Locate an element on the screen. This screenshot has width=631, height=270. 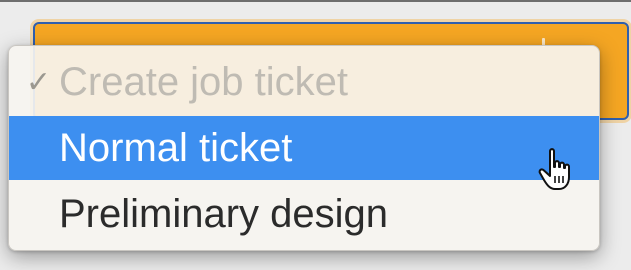
checkmark-icon: ✓ is located at coordinates (38, 82).